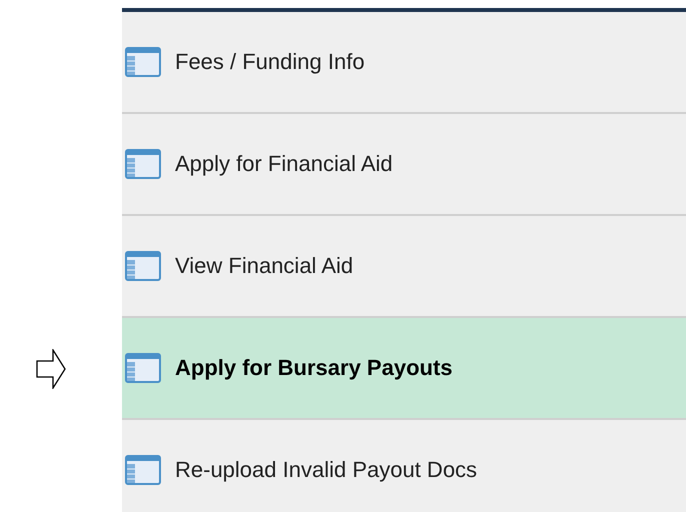 The width and height of the screenshot is (686, 512). I want to click on menu-item-label: Apply for Bursary Payouts, so click(314, 368).